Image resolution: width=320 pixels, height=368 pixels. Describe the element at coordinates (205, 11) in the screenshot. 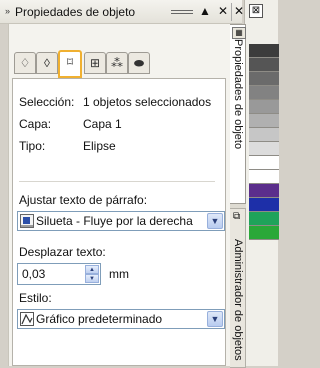

I see `collapse-up-icon: ▲` at that location.